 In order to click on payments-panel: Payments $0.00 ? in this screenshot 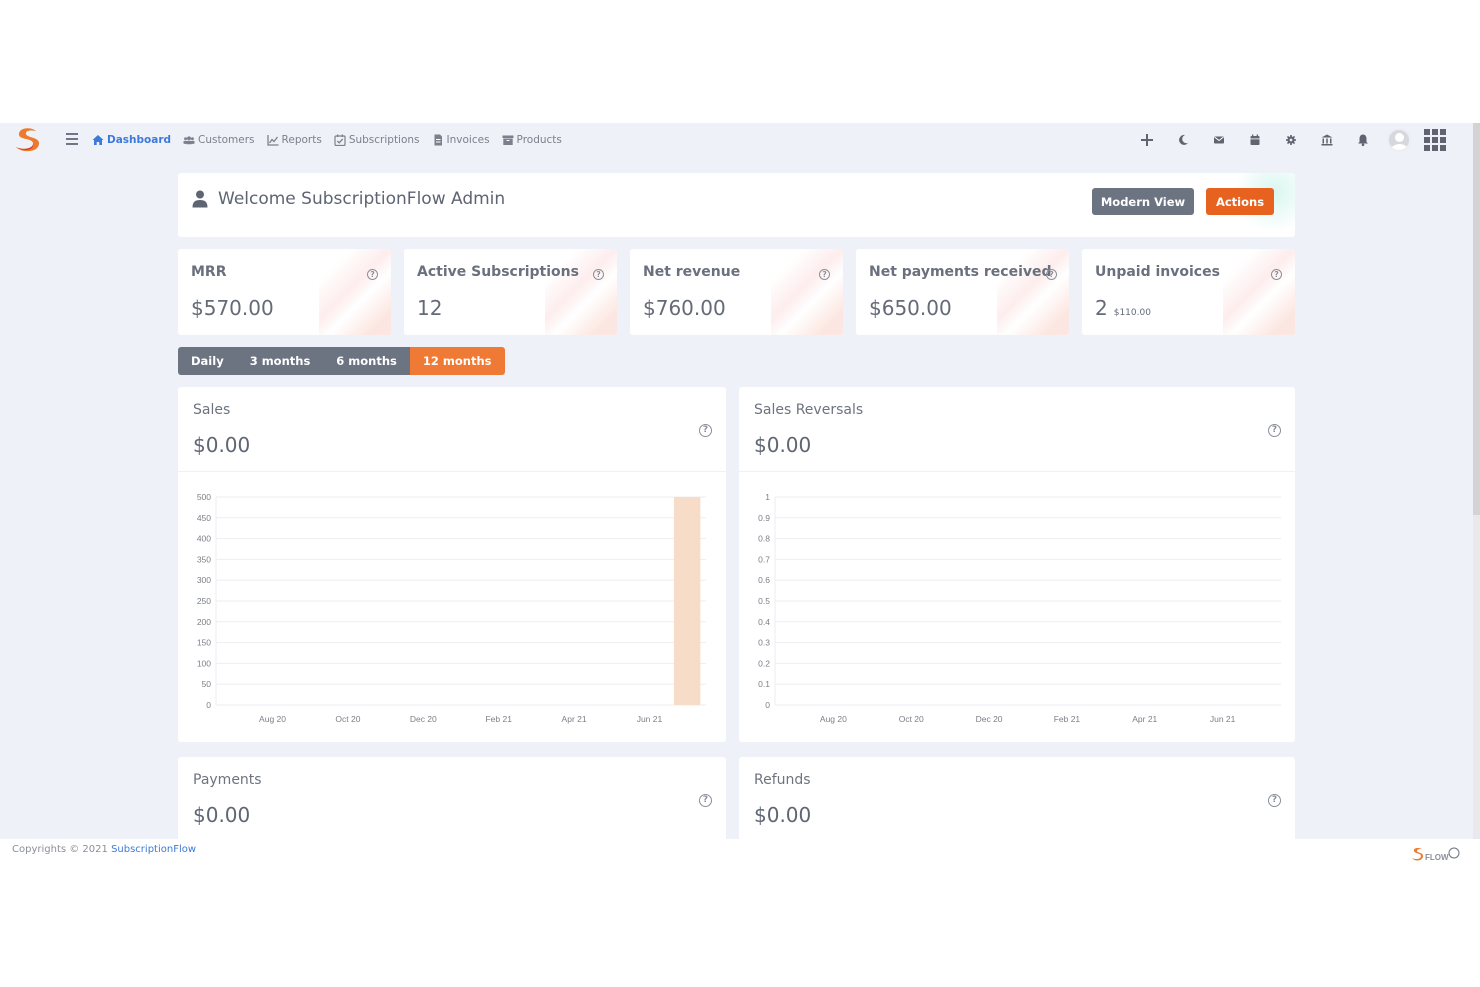, I will do `click(452, 798)`.